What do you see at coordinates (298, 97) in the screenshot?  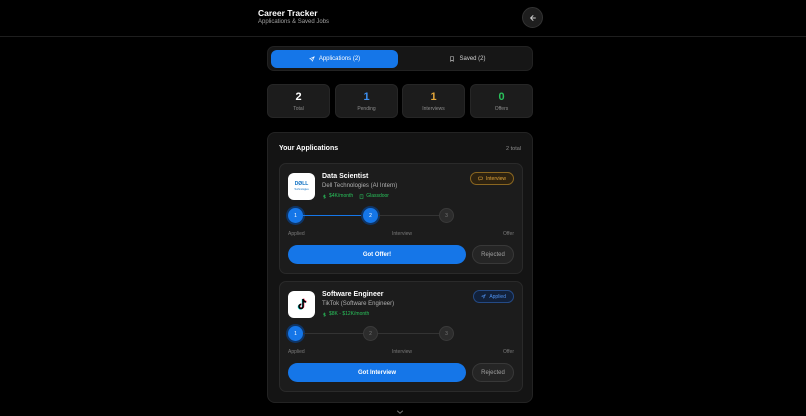 I see `stat-total-value: 2` at bounding box center [298, 97].